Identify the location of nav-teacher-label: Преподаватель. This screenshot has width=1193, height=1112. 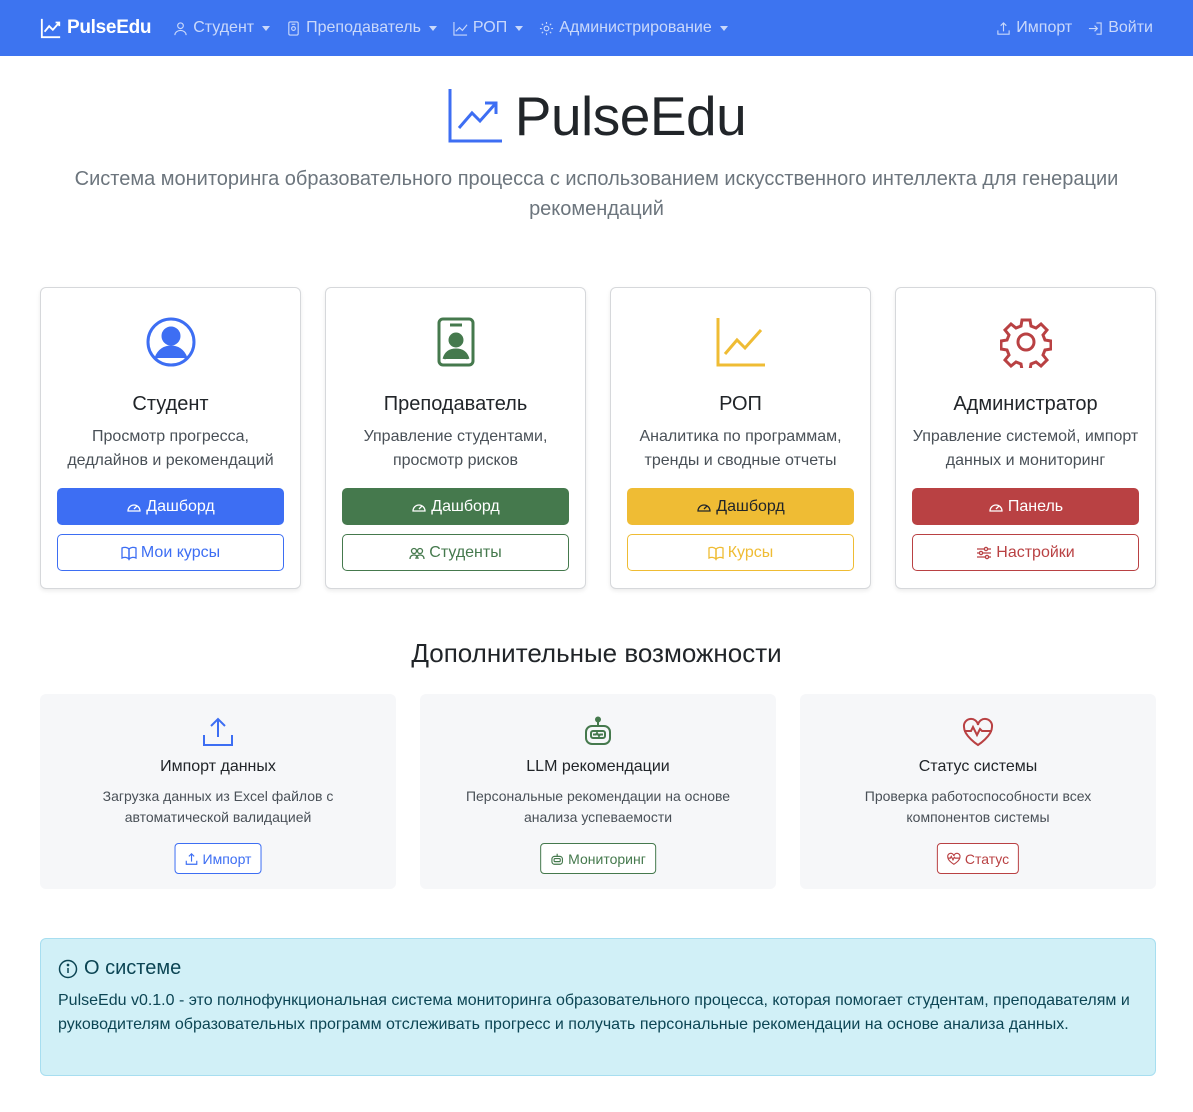
(363, 27).